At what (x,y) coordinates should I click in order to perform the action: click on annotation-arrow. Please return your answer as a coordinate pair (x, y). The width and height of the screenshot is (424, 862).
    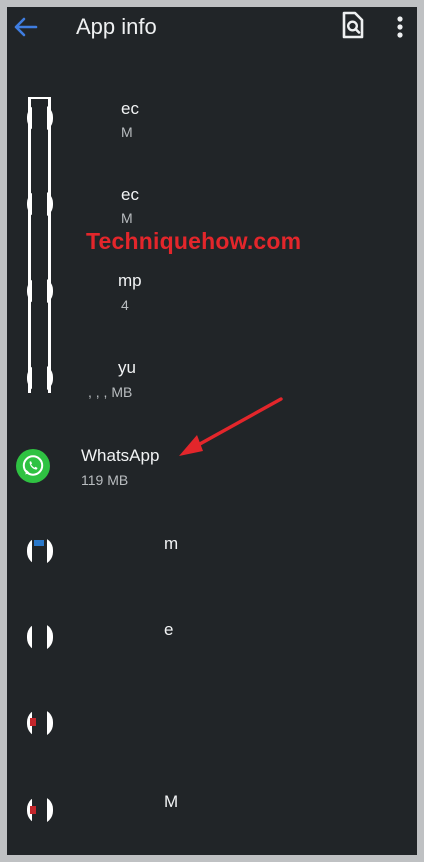
    Looking at the image, I should click on (231, 426).